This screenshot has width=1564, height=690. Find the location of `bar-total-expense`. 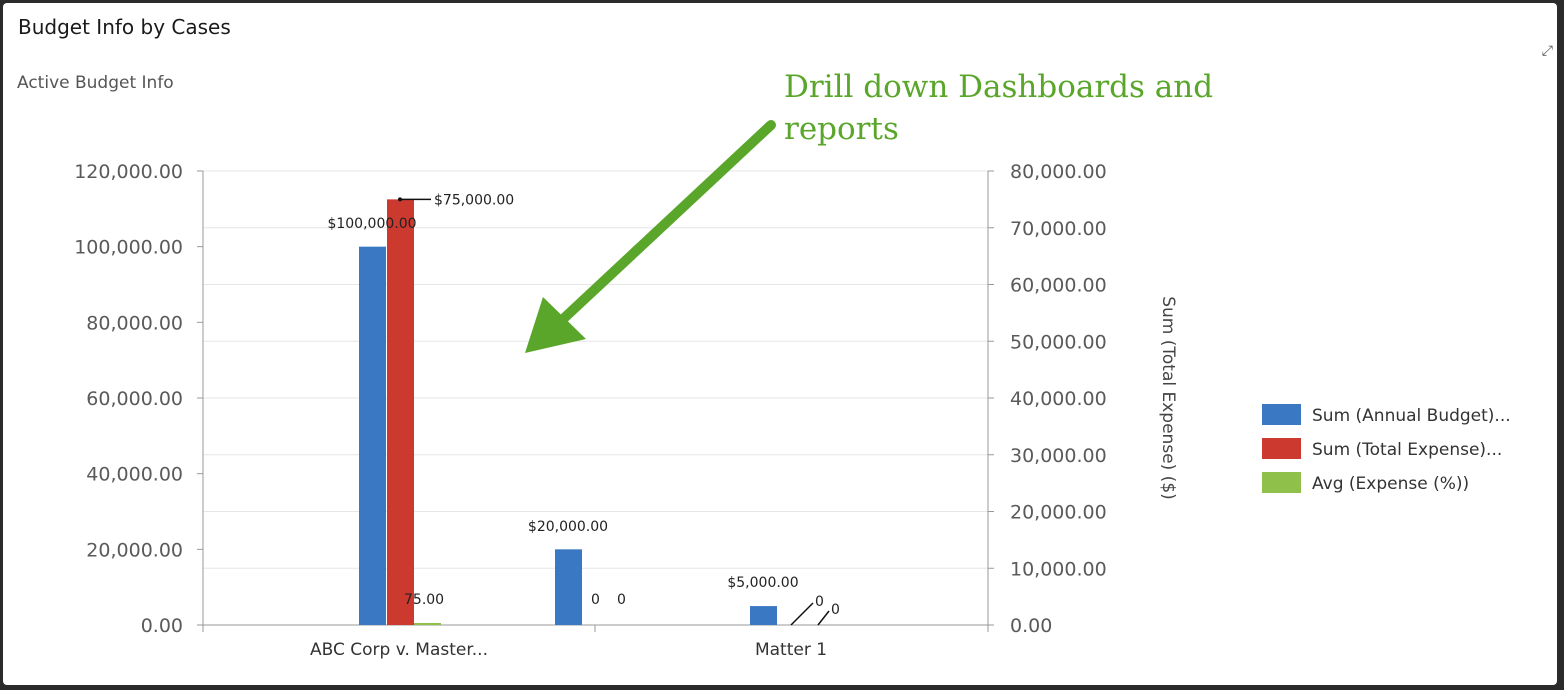

bar-total-expense is located at coordinates (400, 412).